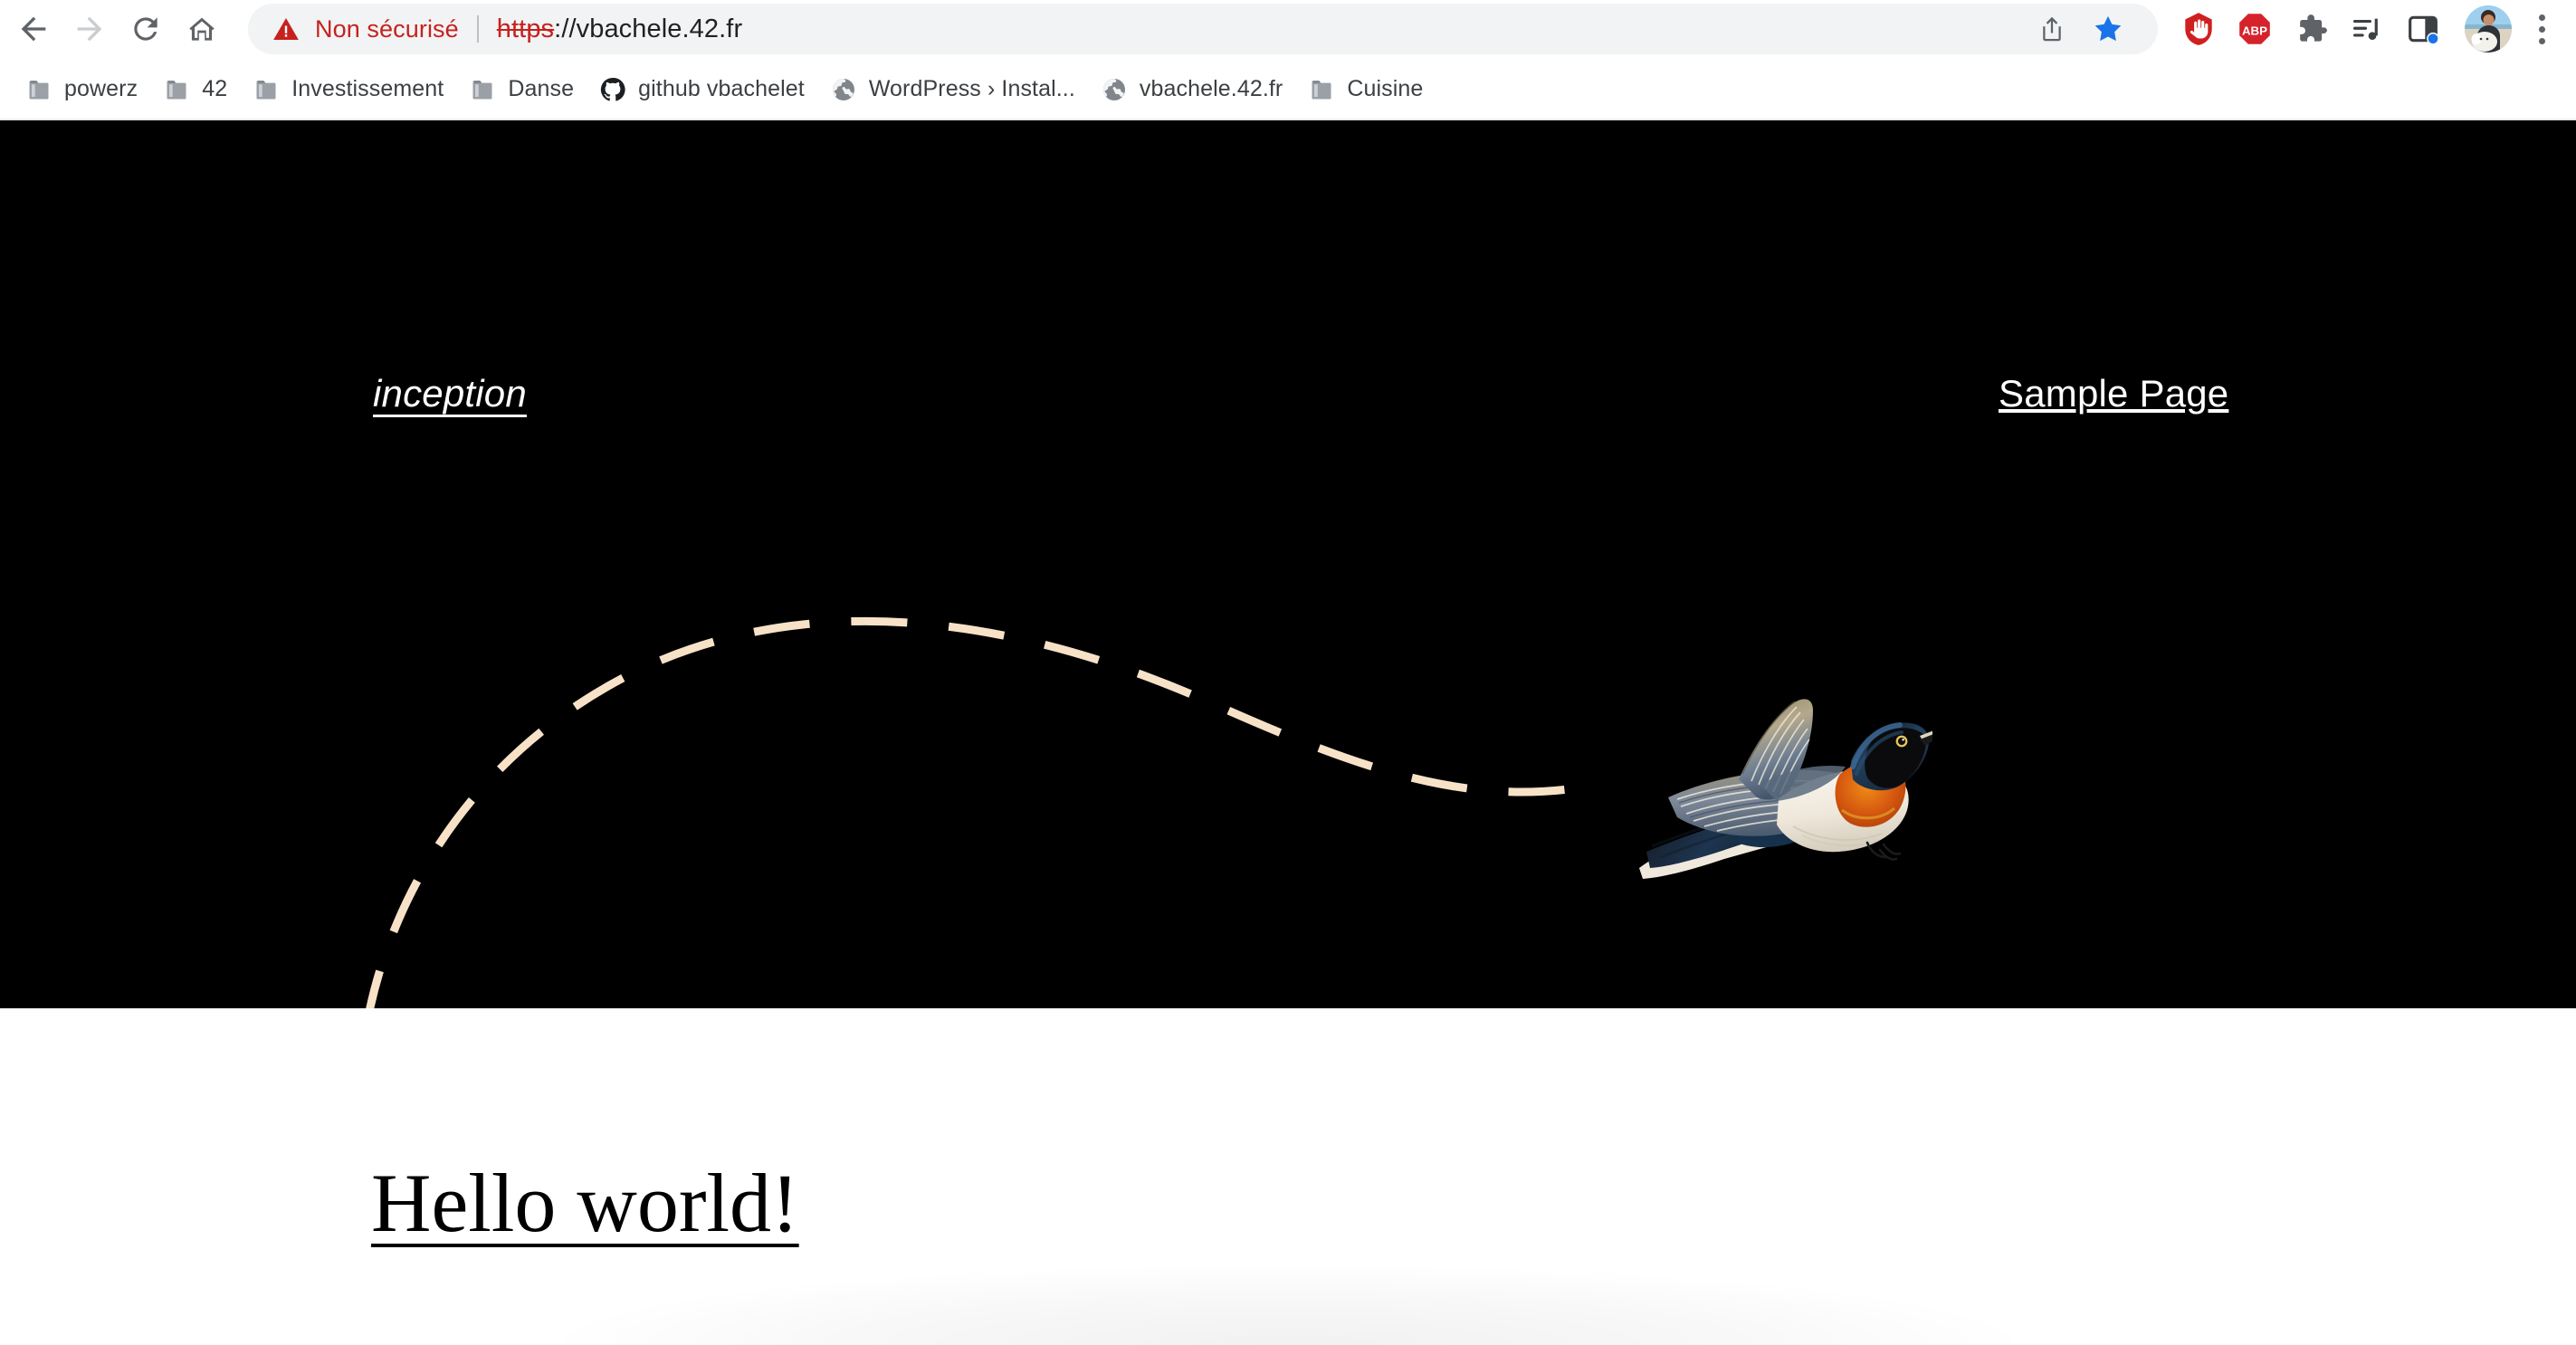 Image resolution: width=2576 pixels, height=1345 pixels. I want to click on adblock-plus-icon: ABP, so click(2255, 29).